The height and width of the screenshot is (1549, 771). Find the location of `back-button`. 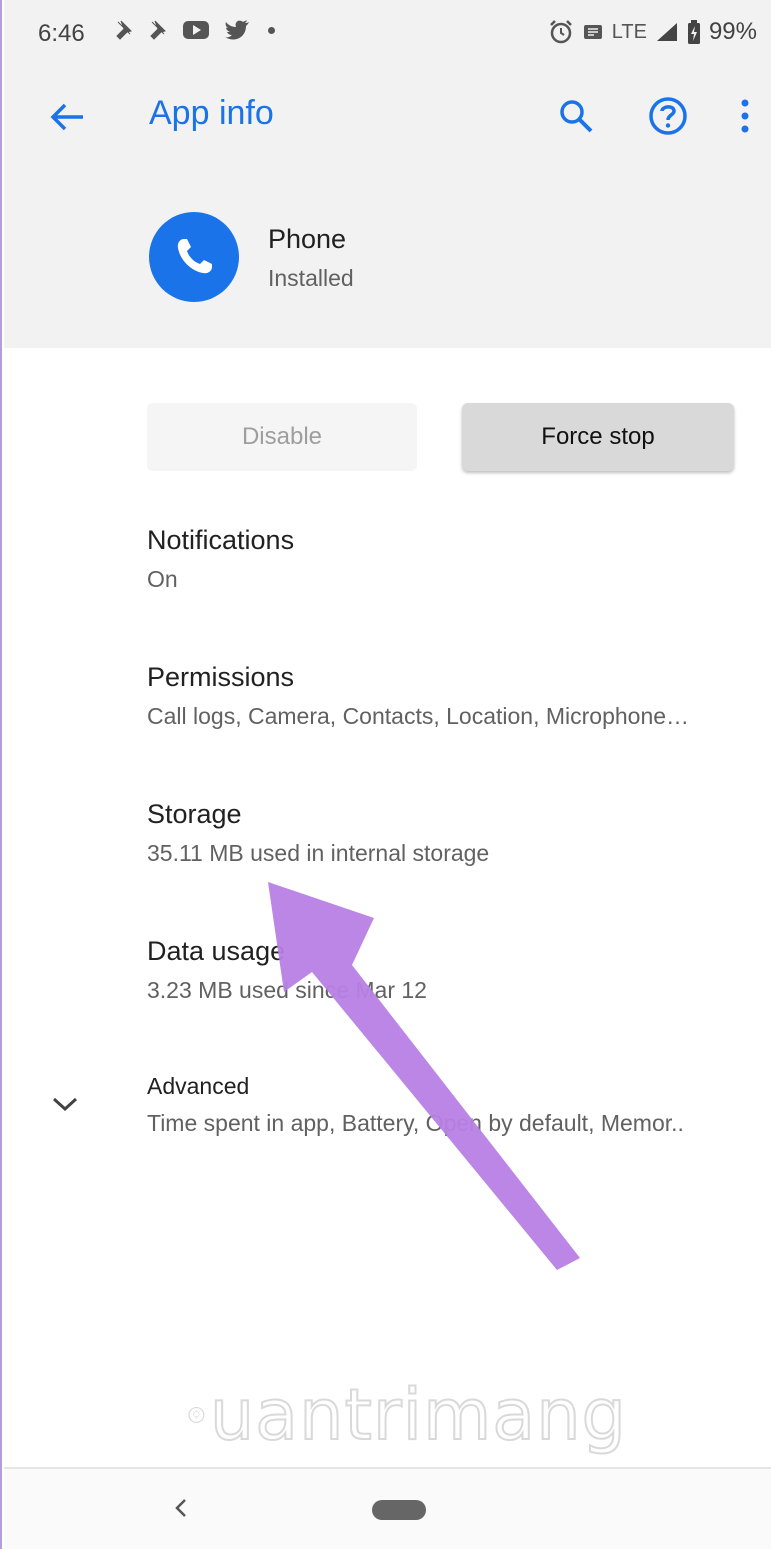

back-button is located at coordinates (67, 117).